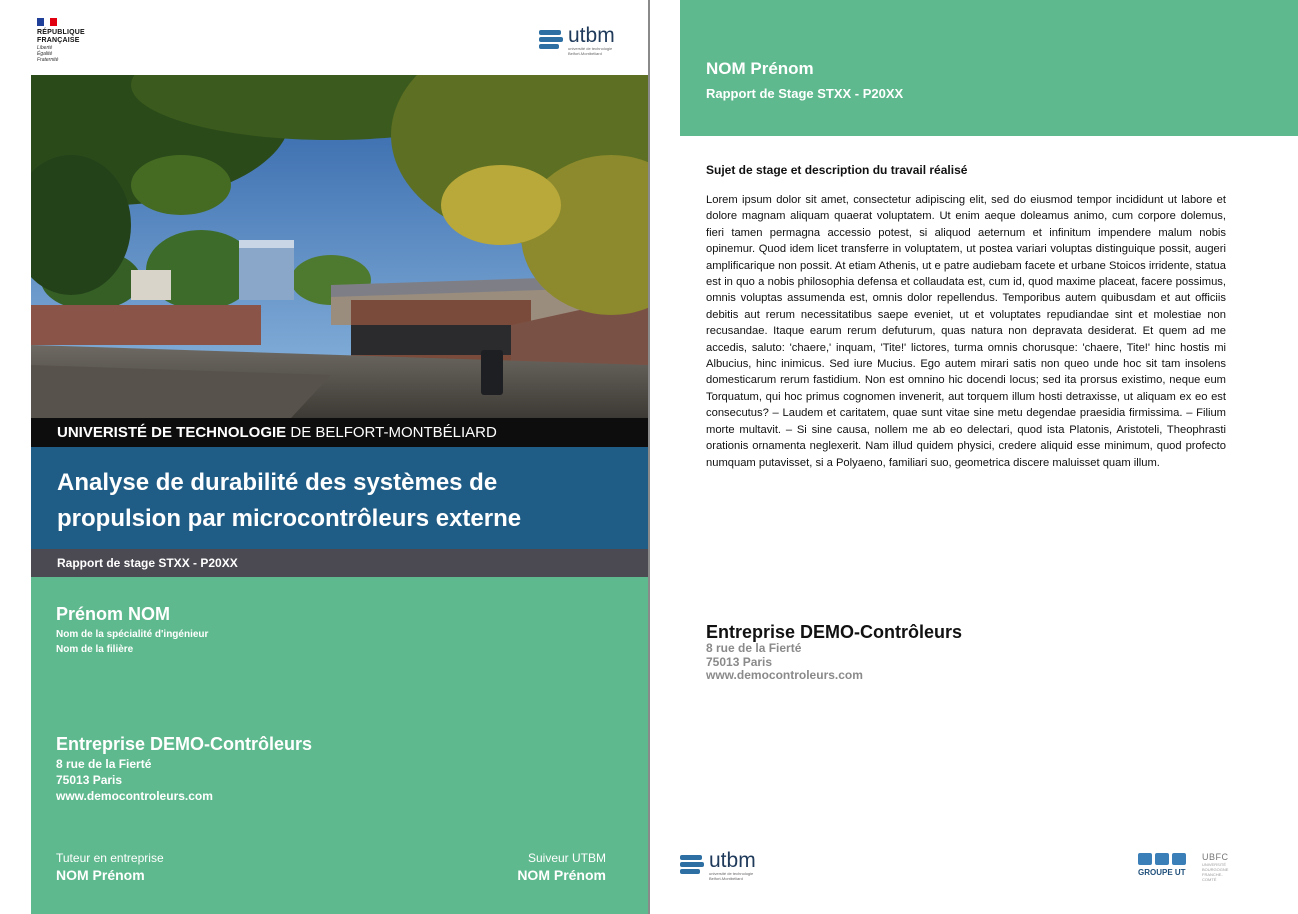  Describe the element at coordinates (58, 40) in the screenshot. I see `rf-line2: FRANÇAISE` at that location.